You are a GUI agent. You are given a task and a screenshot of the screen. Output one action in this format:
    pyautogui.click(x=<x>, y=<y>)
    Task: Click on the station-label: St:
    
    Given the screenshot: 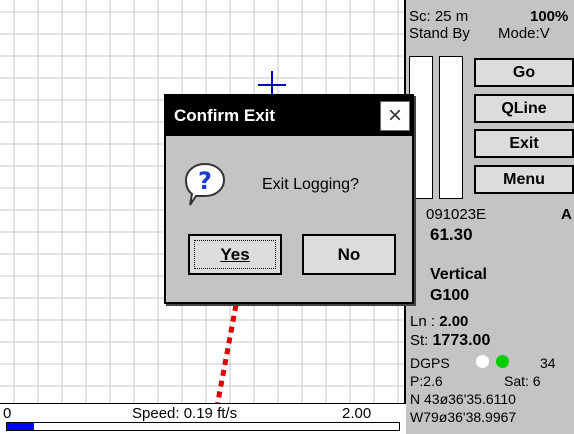 What is the action you would take?
    pyautogui.click(x=421, y=340)
    